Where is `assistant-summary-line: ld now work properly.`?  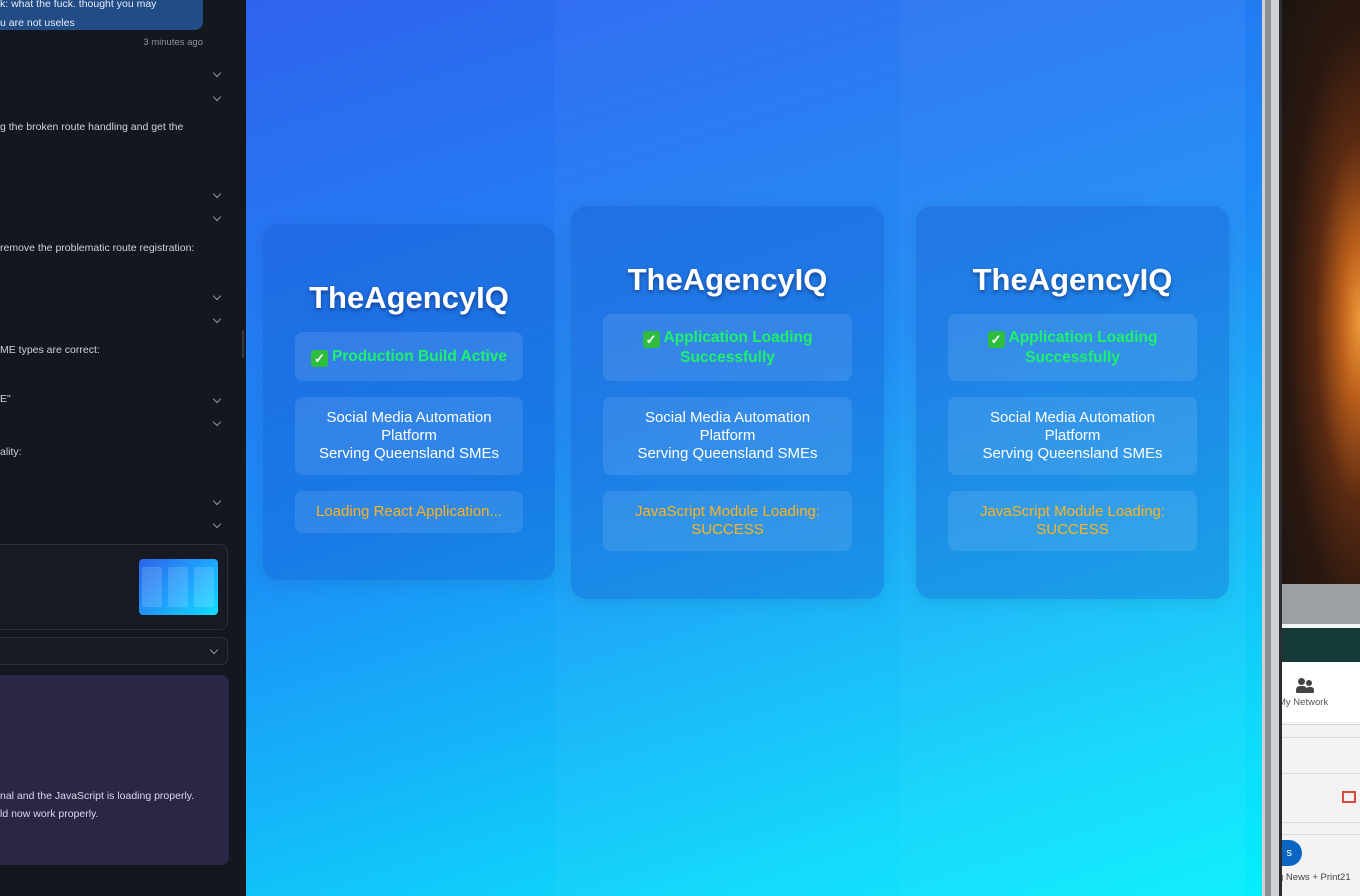 assistant-summary-line: ld now work properly. is located at coordinates (49, 814).